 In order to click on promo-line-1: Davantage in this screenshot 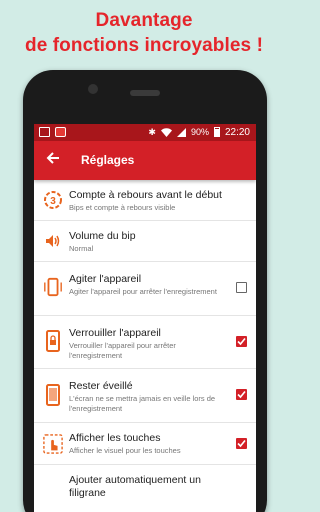, I will do `click(144, 20)`.